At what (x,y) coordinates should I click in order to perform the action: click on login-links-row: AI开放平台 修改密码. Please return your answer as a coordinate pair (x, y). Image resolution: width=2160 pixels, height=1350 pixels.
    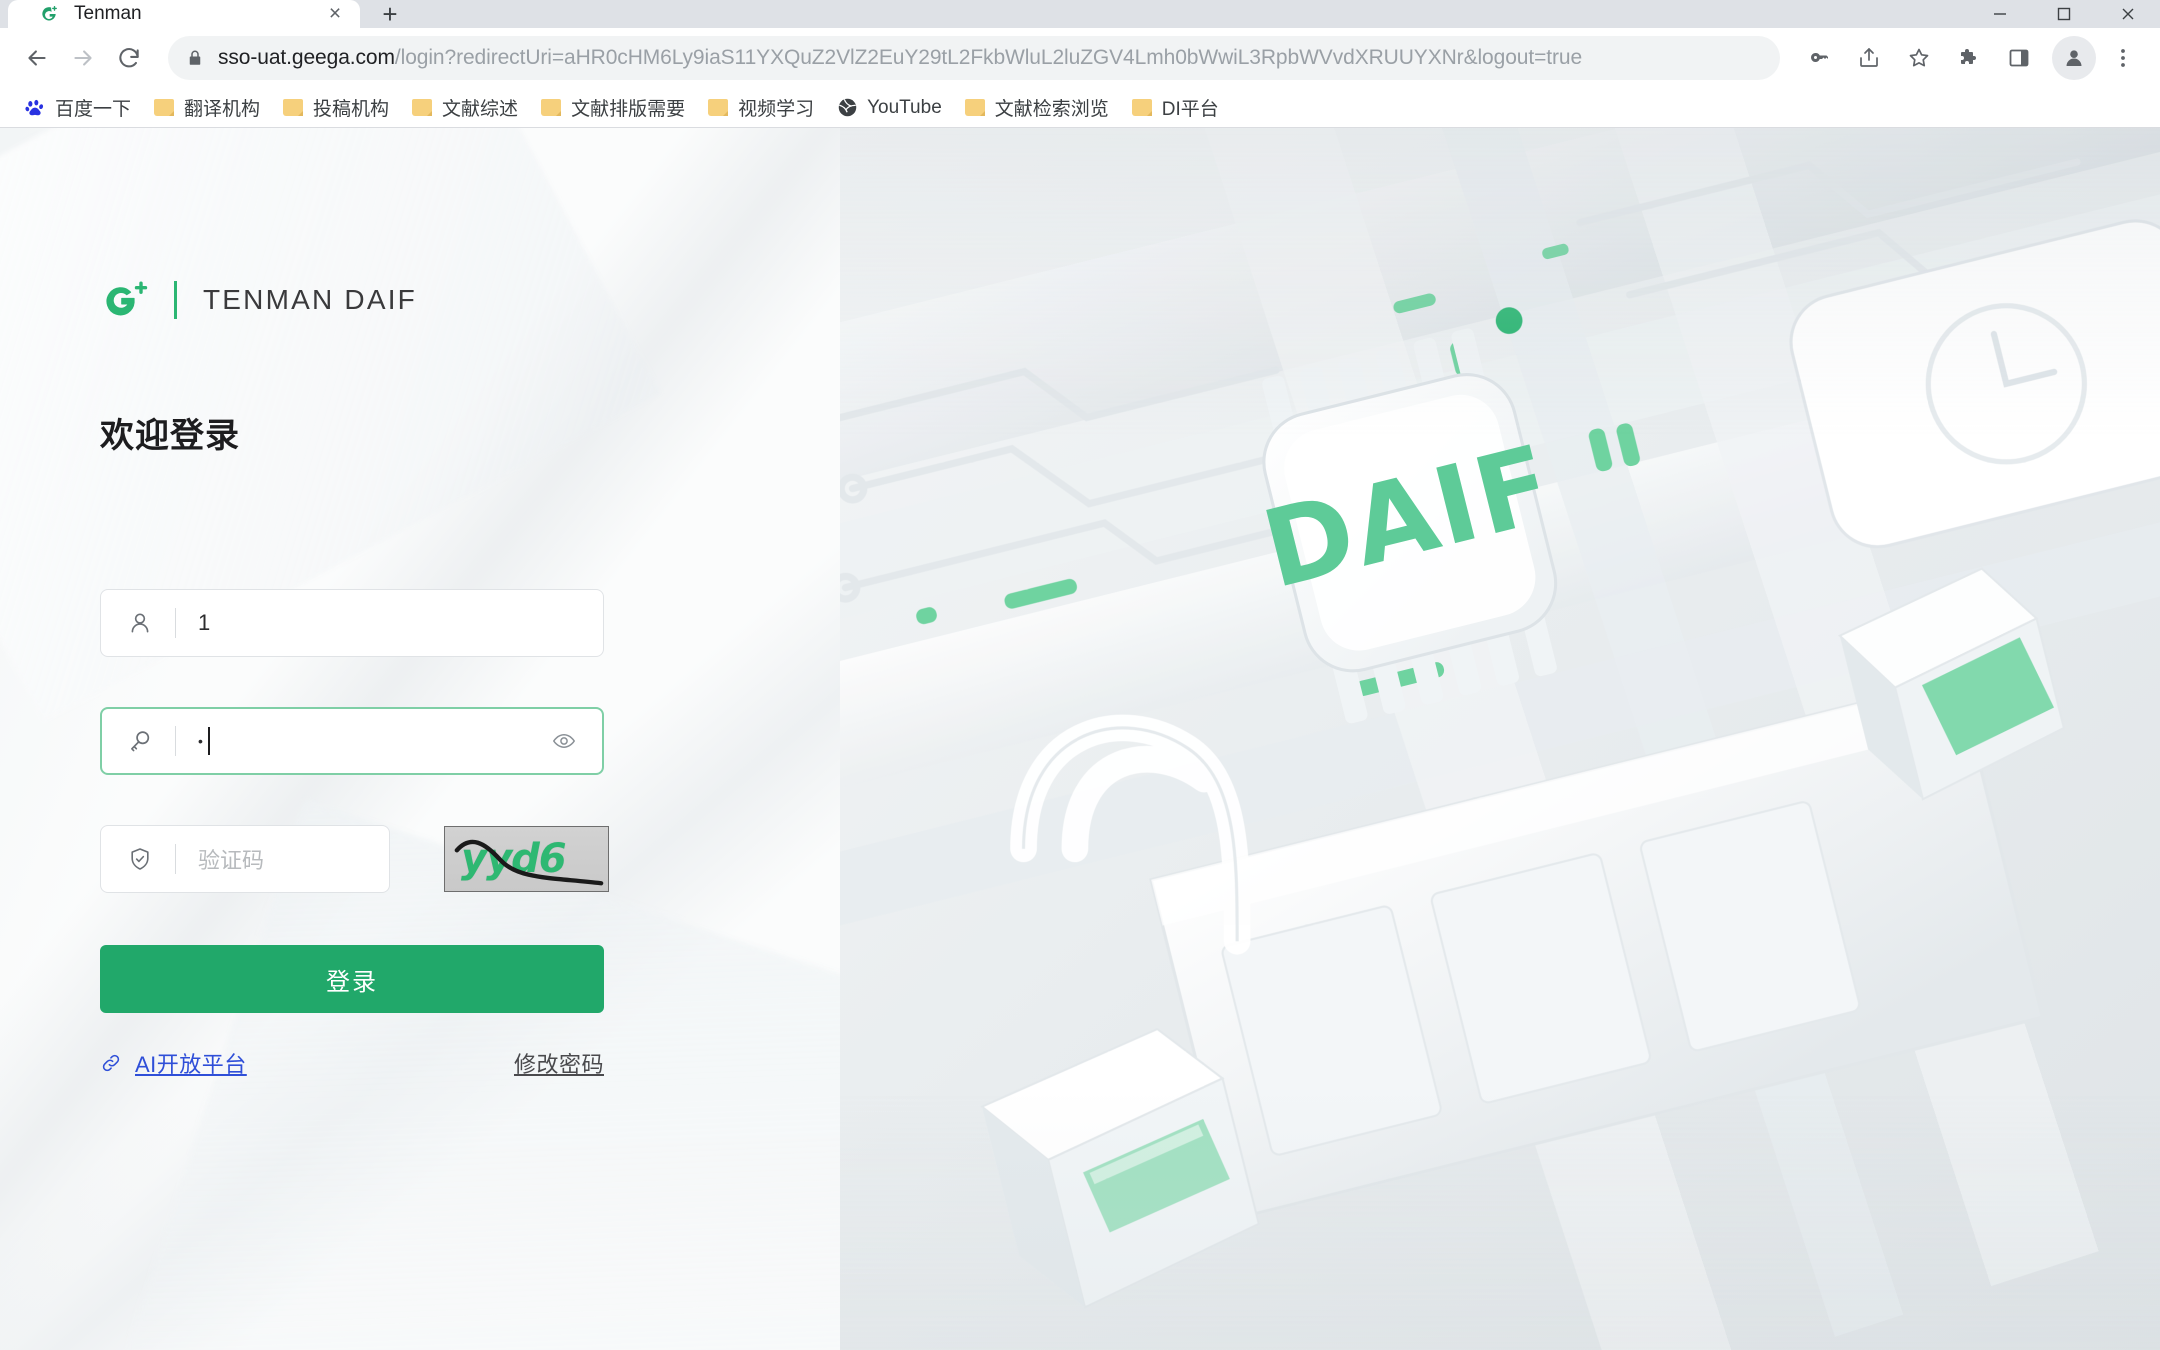
    Looking at the image, I should click on (352, 1063).